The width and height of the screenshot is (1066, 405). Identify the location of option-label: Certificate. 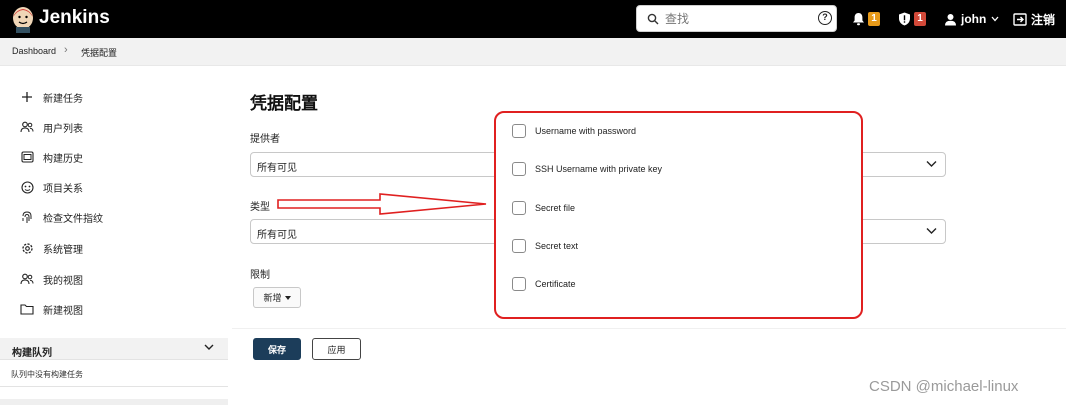
(555, 284).